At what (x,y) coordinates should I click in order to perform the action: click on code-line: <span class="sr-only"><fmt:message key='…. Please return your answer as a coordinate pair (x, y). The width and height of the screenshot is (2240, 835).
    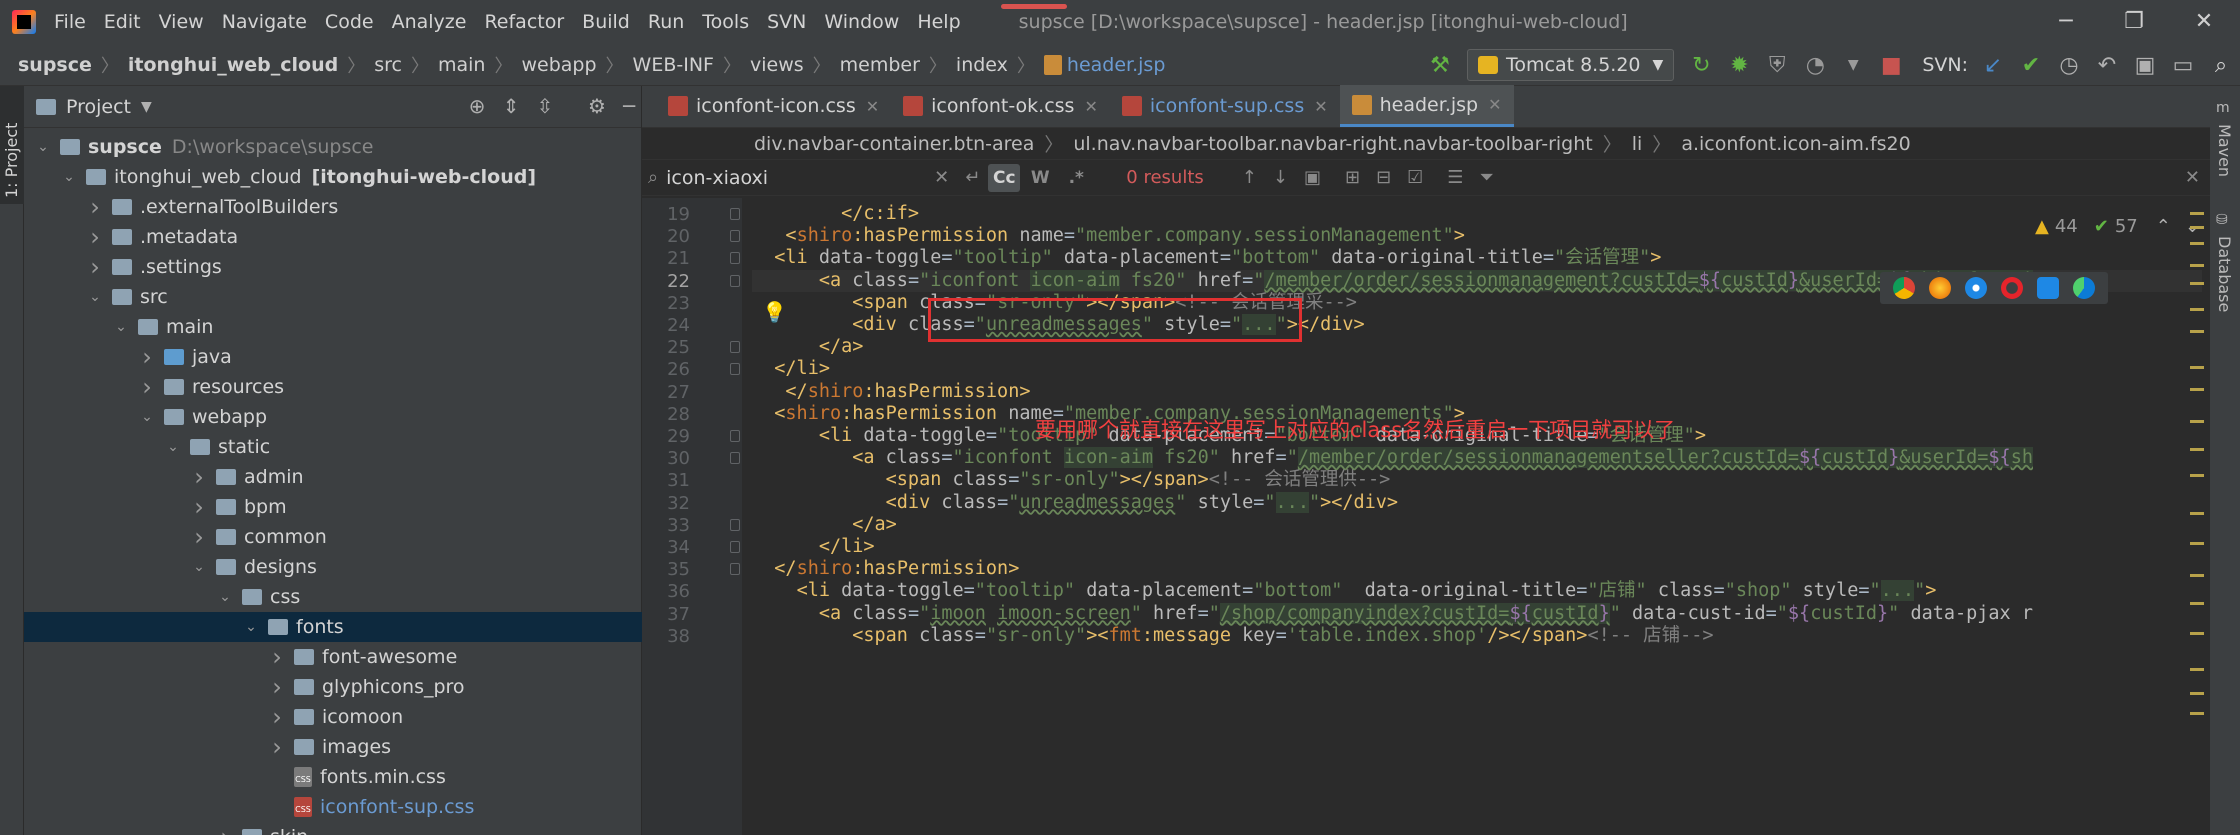
    Looking at the image, I should click on (1477, 636).